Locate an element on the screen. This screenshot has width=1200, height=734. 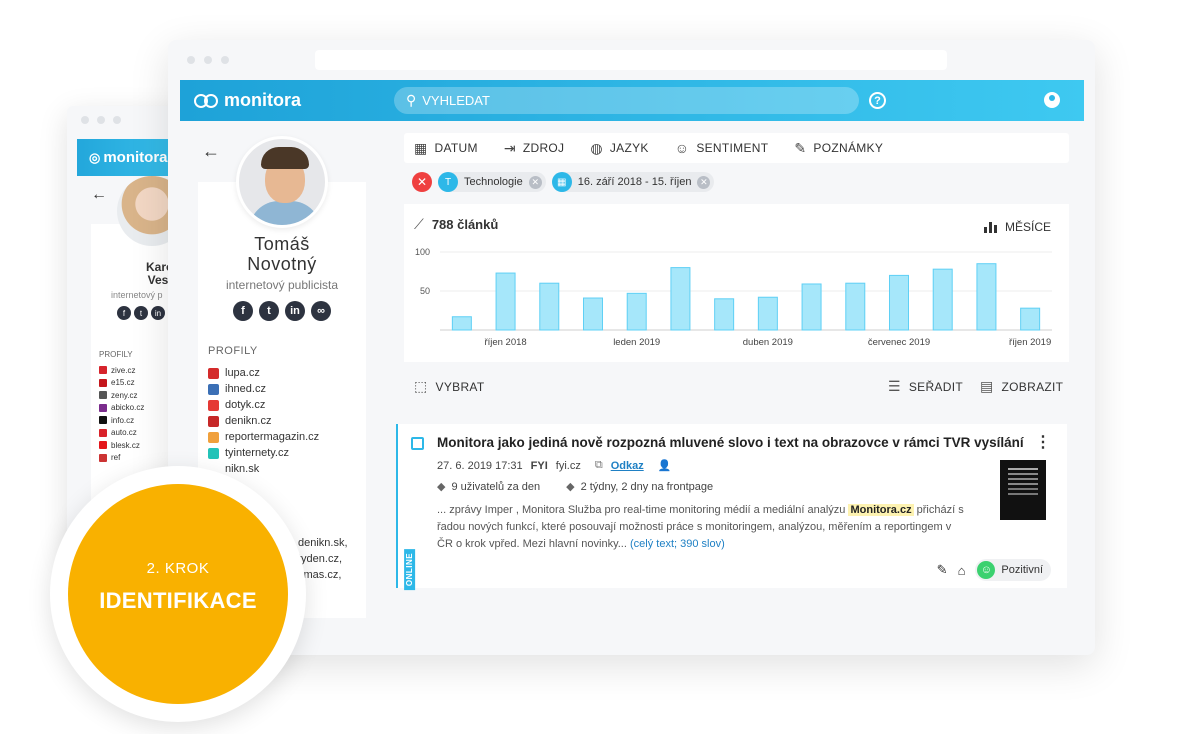
back-profile-name: zive.cz is located at coordinates (123, 370).